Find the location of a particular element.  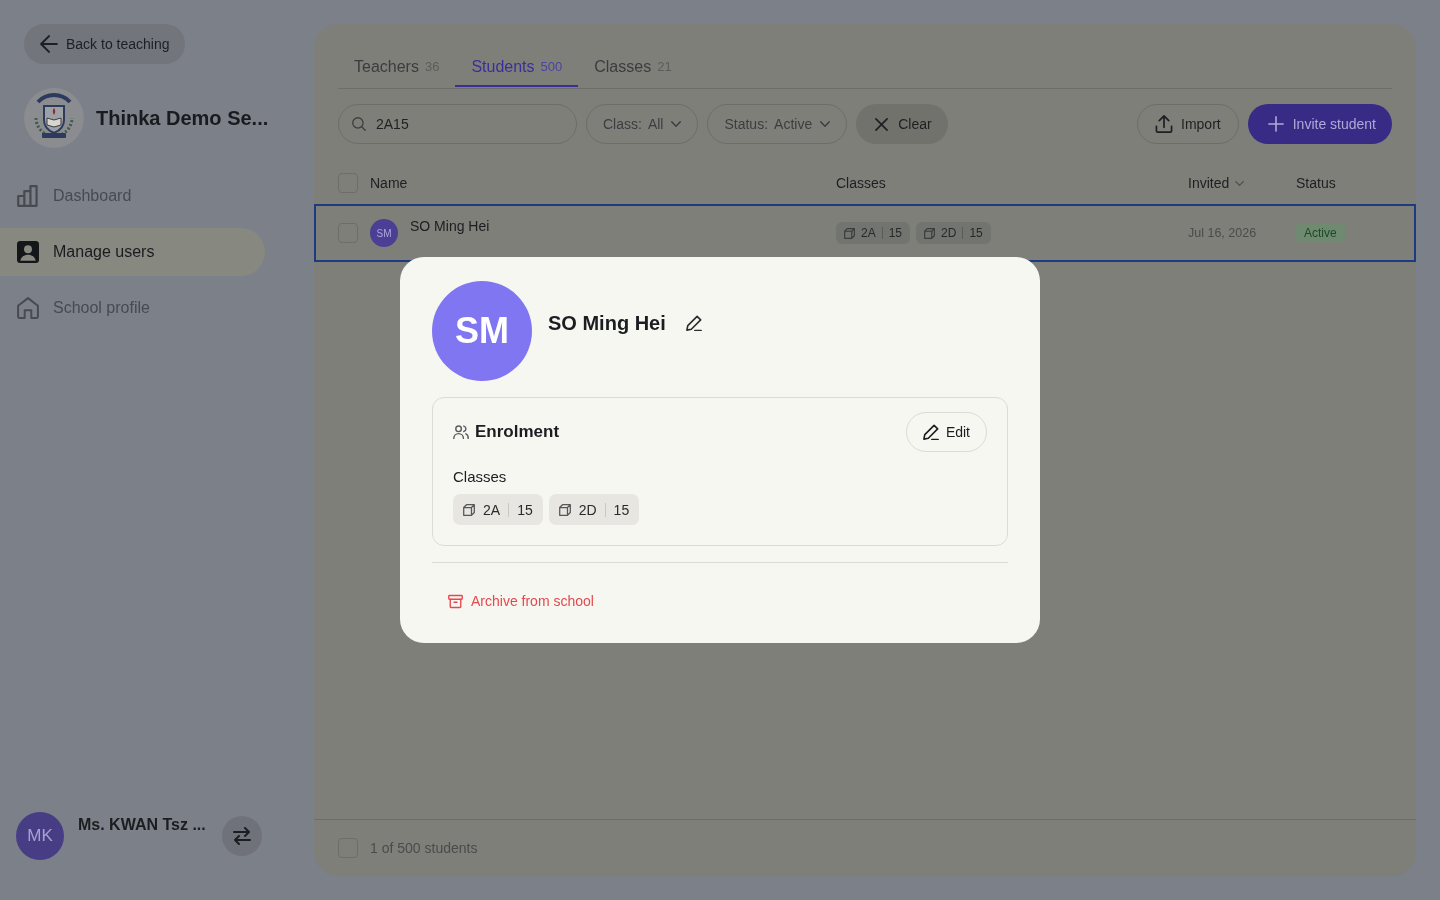

nav-item: Manage users is located at coordinates (132, 252).